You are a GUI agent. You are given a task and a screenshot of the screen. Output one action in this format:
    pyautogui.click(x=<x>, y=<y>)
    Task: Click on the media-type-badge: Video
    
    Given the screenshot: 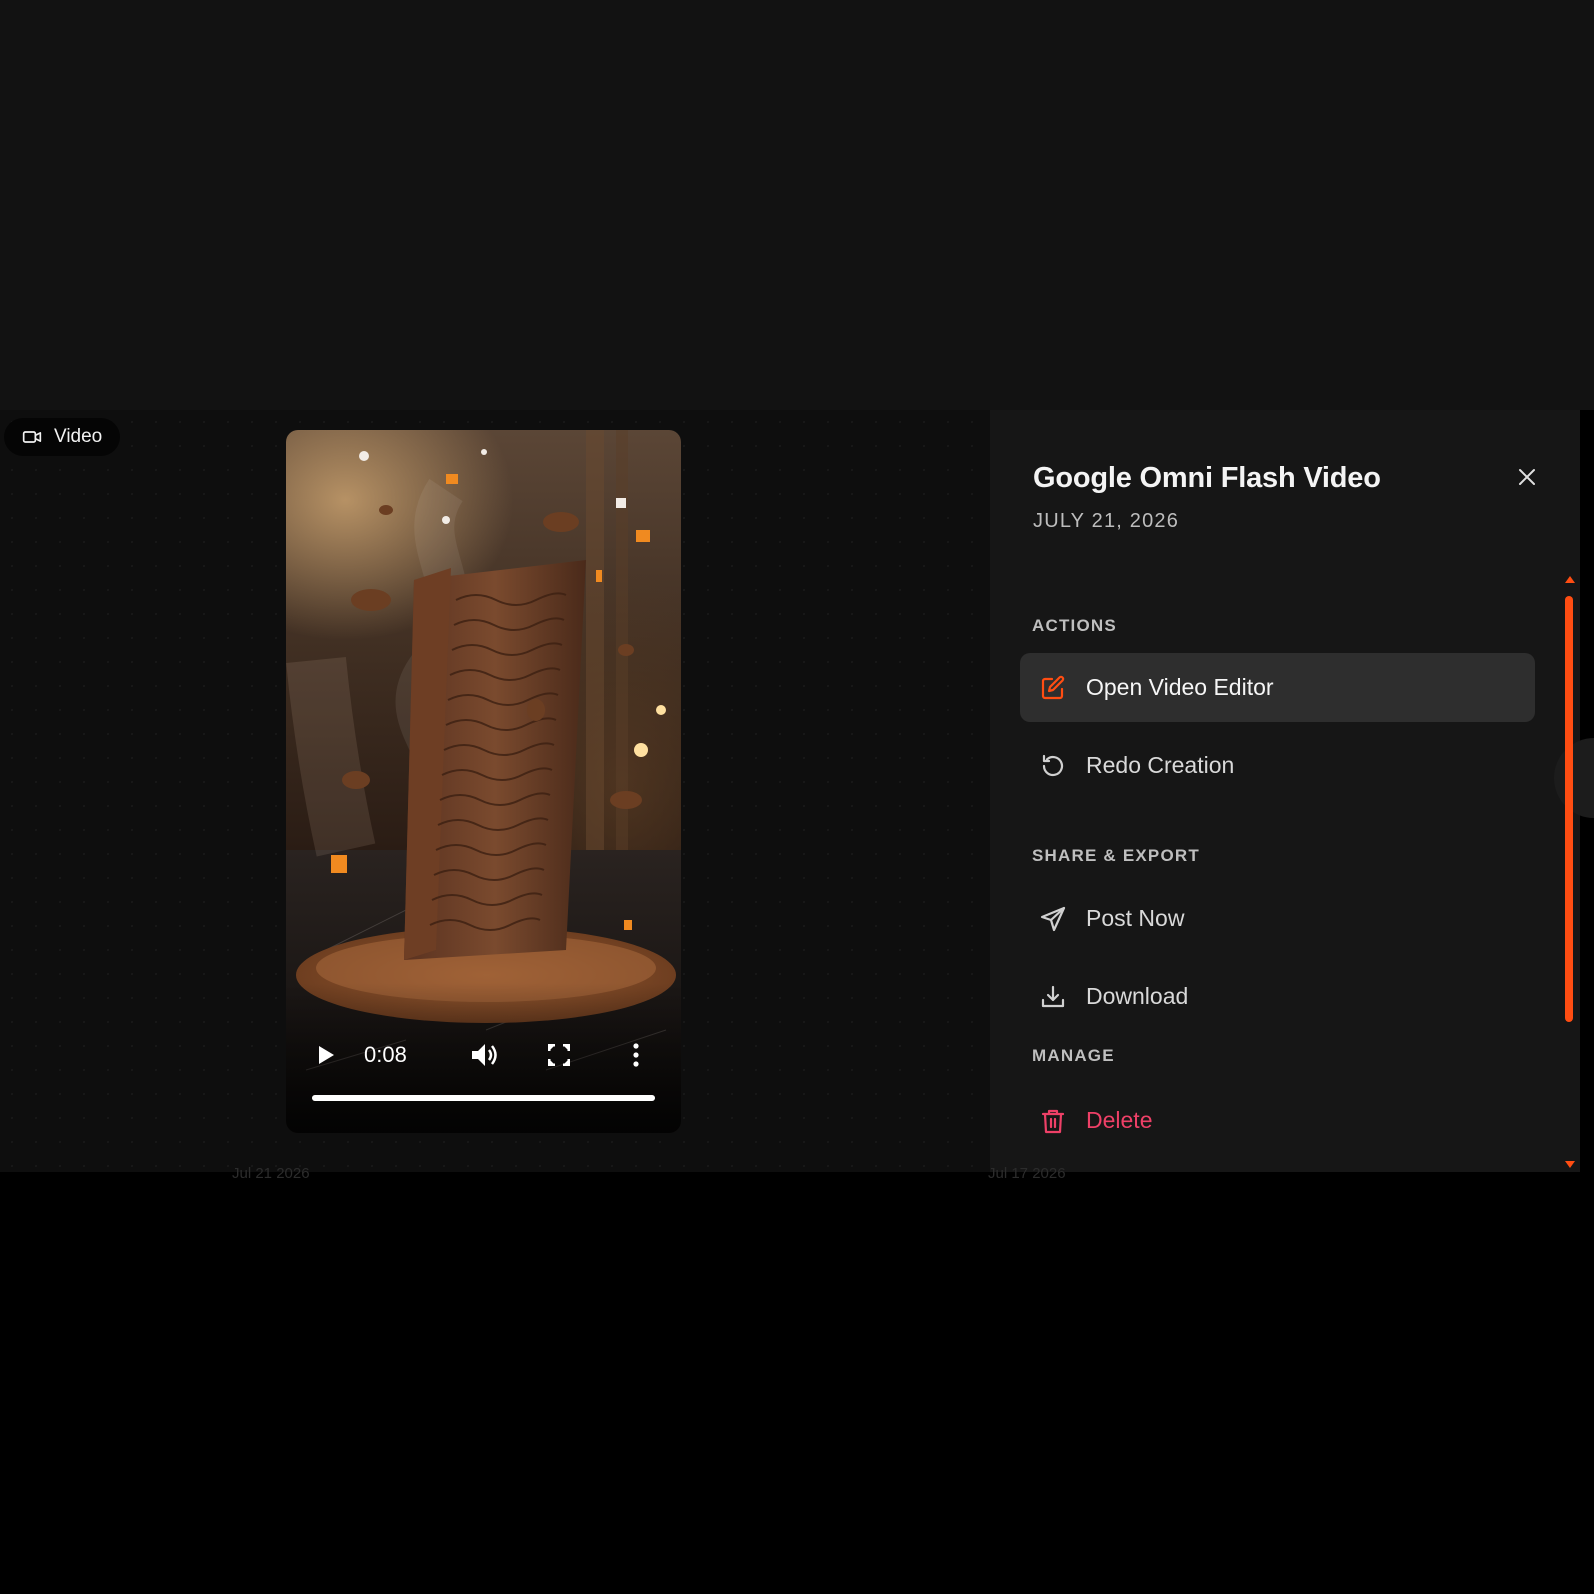 What is the action you would take?
    pyautogui.click(x=62, y=437)
    